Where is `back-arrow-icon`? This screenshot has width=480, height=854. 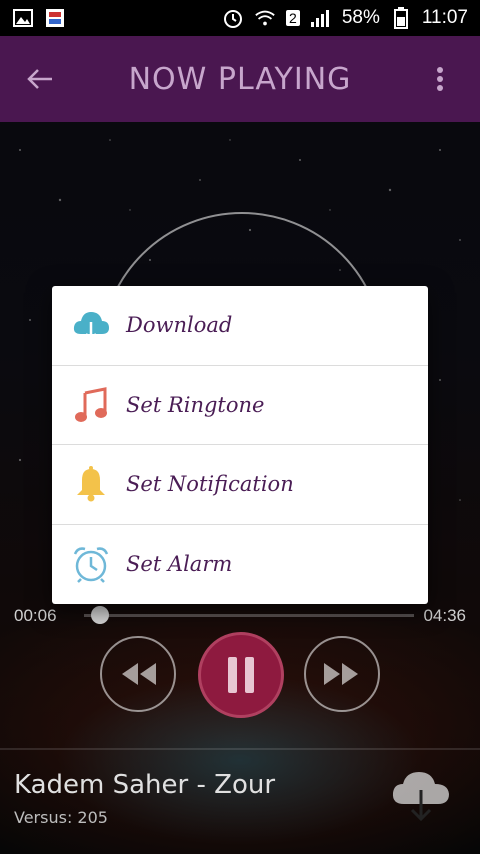 back-arrow-icon is located at coordinates (39, 79).